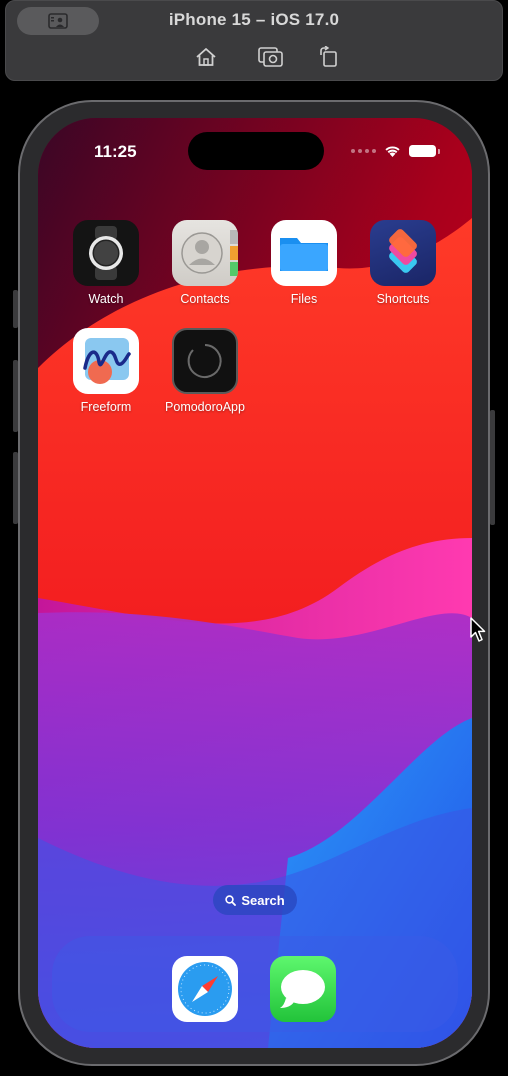 The height and width of the screenshot is (1076, 508). I want to click on dock-app-messages, so click(303, 989).